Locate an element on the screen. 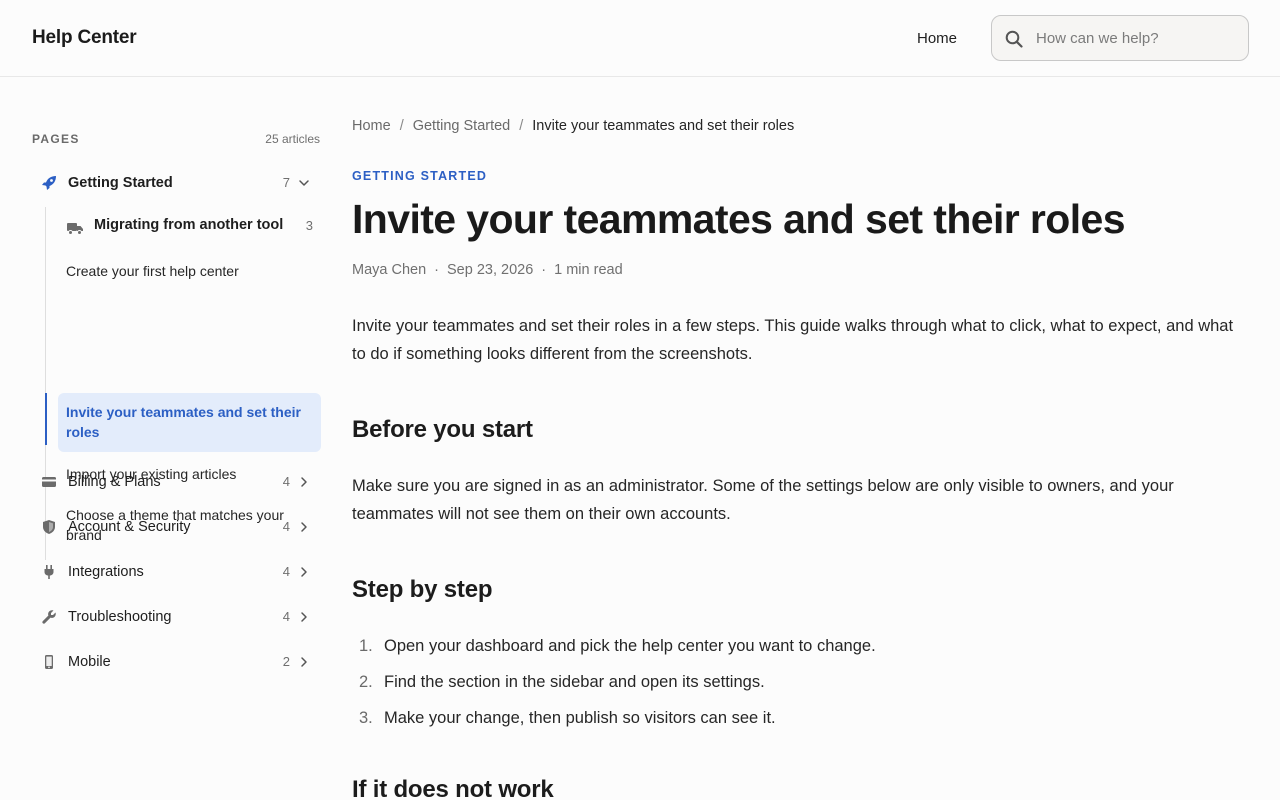 This screenshot has width=1280, height=800. credit-card-icon is located at coordinates (49, 482).